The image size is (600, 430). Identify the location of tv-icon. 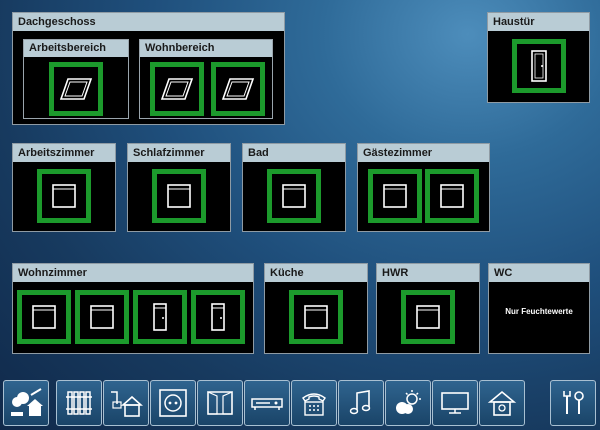
(455, 403).